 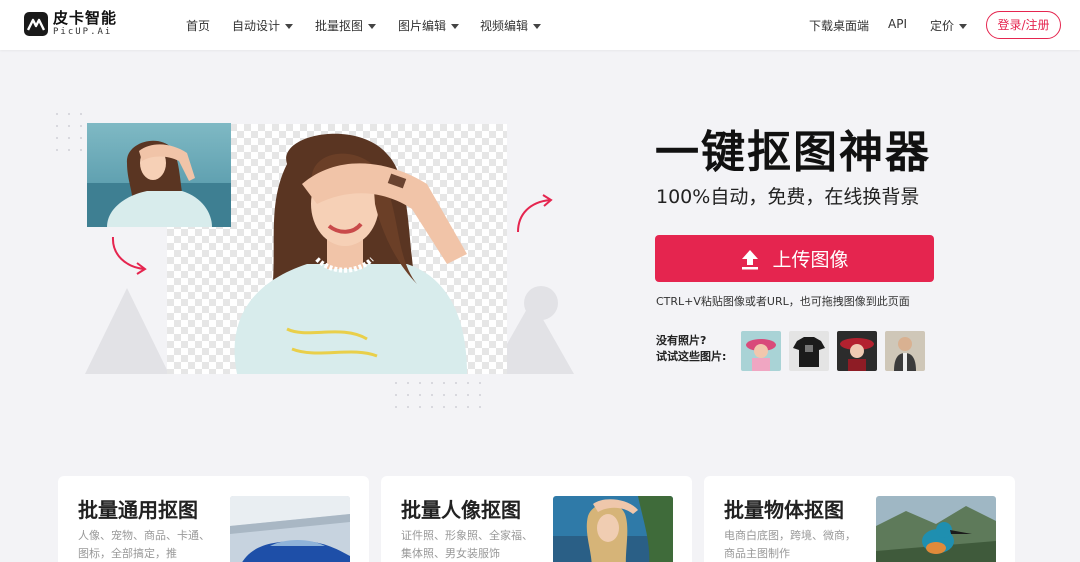 What do you see at coordinates (810, 260) in the screenshot?
I see `upload-button-label: 上传图像` at bounding box center [810, 260].